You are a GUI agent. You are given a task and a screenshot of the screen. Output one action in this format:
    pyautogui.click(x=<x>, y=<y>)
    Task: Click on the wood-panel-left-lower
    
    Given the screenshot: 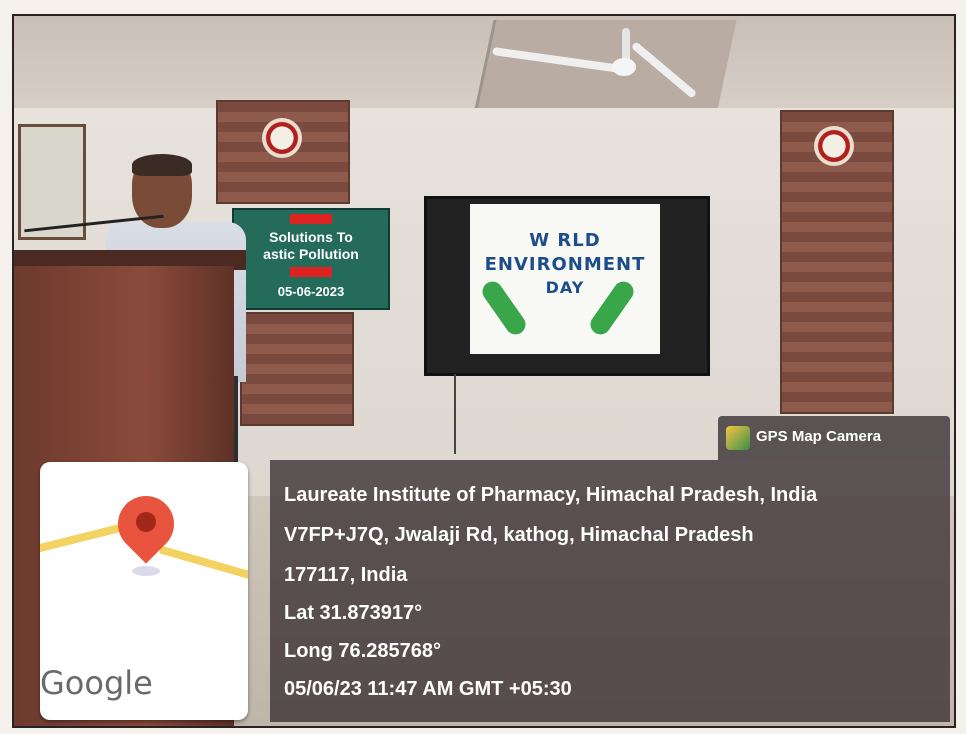 What is the action you would take?
    pyautogui.click(x=297, y=369)
    